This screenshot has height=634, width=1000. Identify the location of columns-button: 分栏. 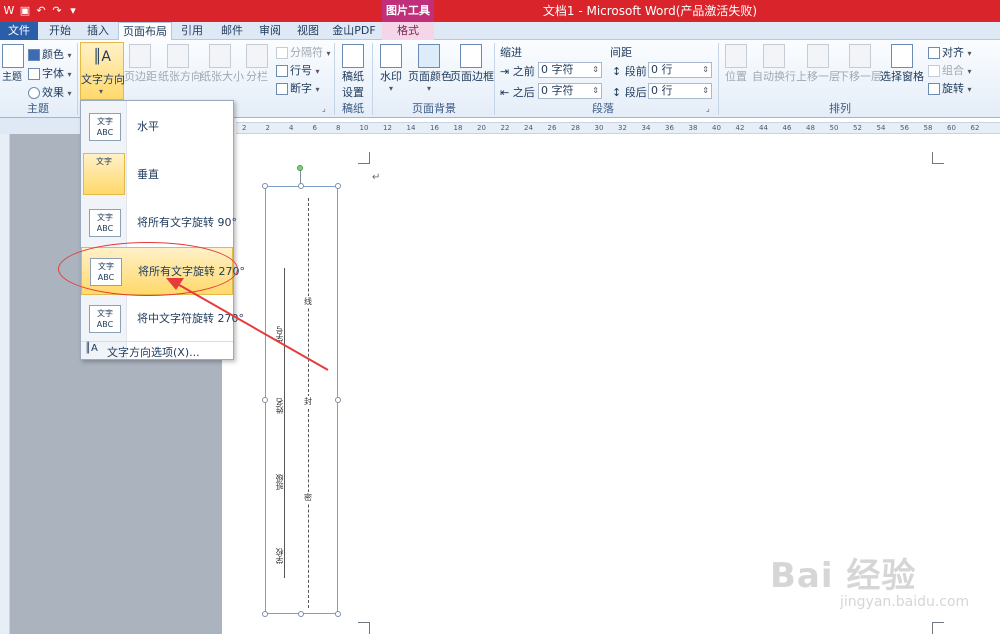
(257, 64).